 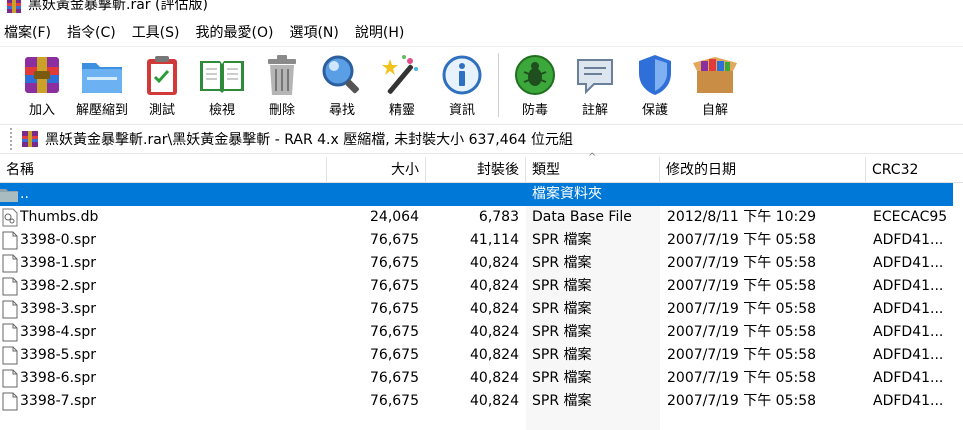 What do you see at coordinates (163, 170) in the screenshot?
I see `column-header-name: 名稱` at bounding box center [163, 170].